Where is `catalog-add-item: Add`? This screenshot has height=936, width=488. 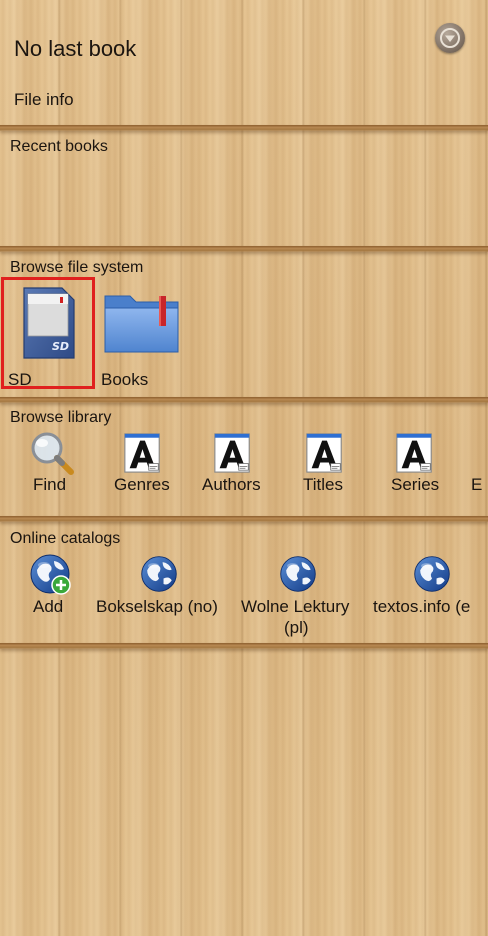 catalog-add-item: Add is located at coordinates (49, 585).